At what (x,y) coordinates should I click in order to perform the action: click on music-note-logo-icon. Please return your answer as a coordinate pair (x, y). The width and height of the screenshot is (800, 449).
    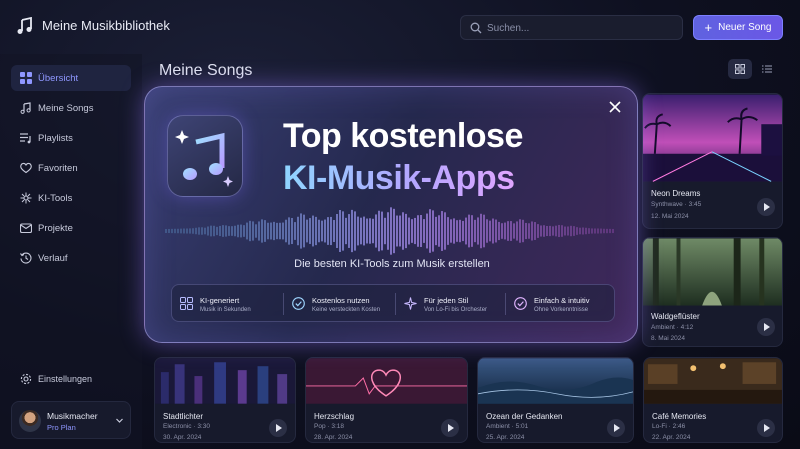
    Looking at the image, I should click on (24, 25).